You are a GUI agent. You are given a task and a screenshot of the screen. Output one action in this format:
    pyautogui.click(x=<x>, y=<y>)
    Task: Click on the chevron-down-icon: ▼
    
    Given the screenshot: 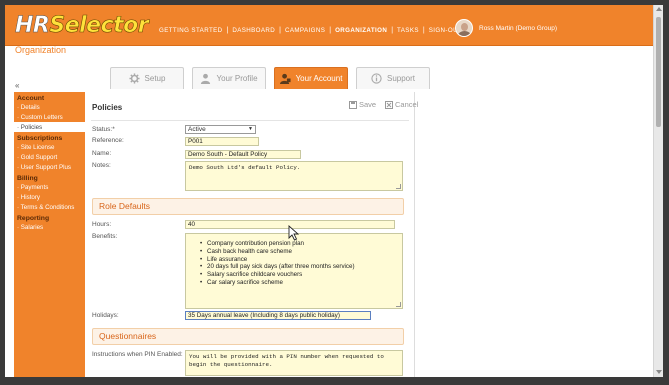 What is the action you would take?
    pyautogui.click(x=250, y=129)
    